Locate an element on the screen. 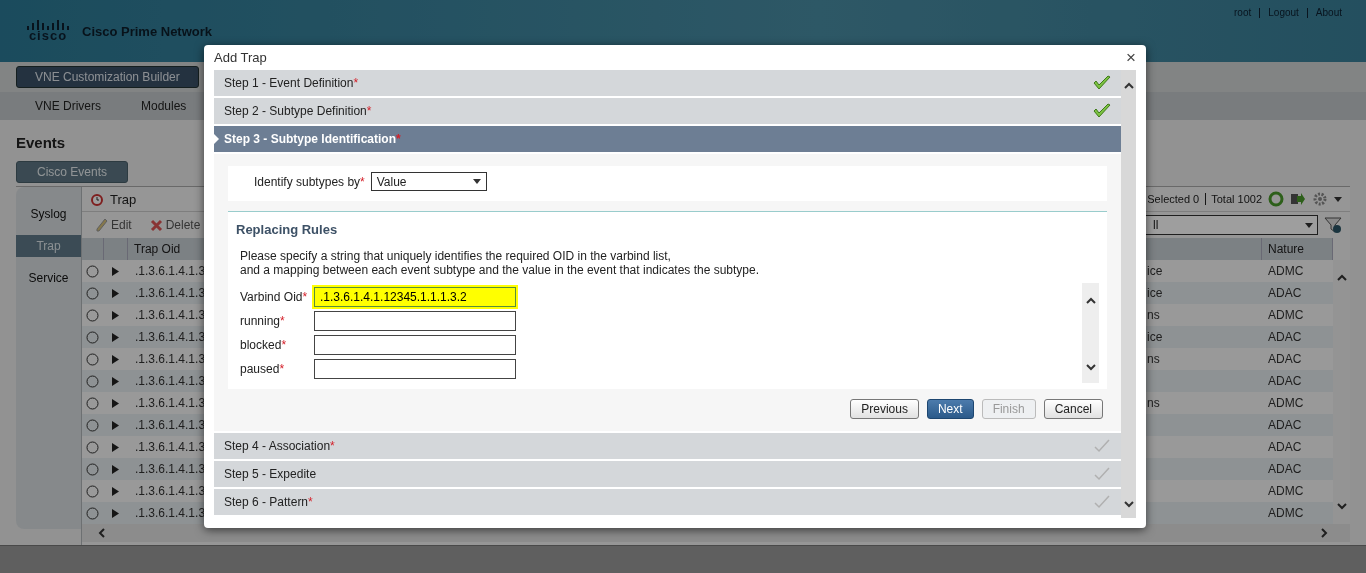 The height and width of the screenshot is (573, 1366). side-tab: Trap is located at coordinates (48, 246).